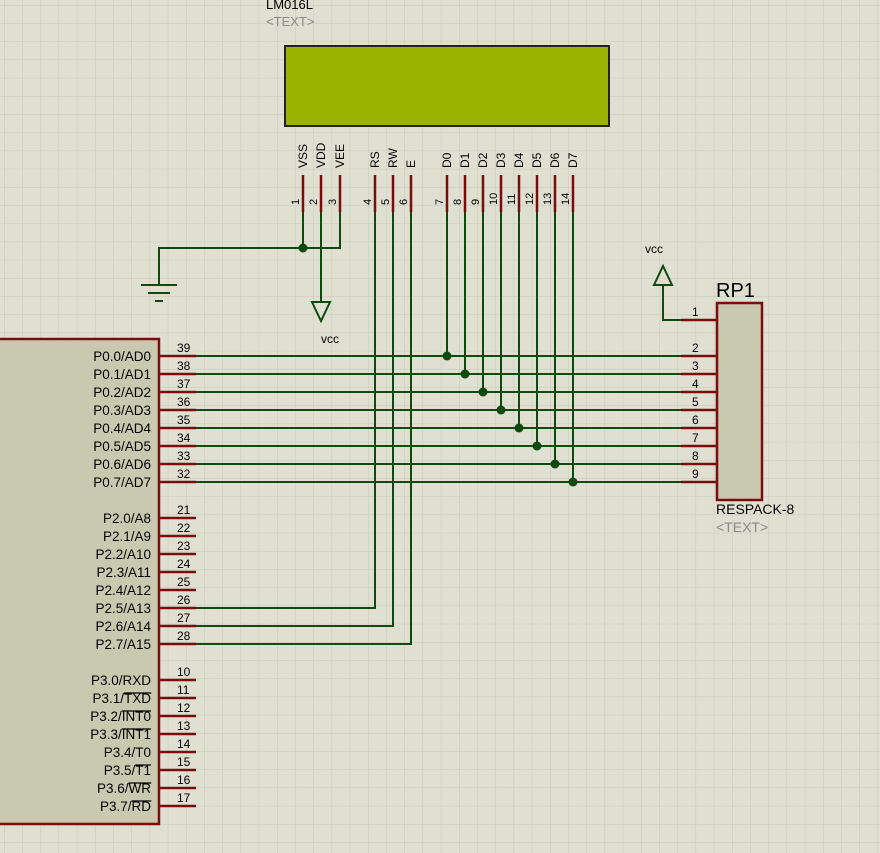 This screenshot has height=853, width=880. What do you see at coordinates (476, 202) in the screenshot?
I see `lcd-pin-d2-number: 9` at bounding box center [476, 202].